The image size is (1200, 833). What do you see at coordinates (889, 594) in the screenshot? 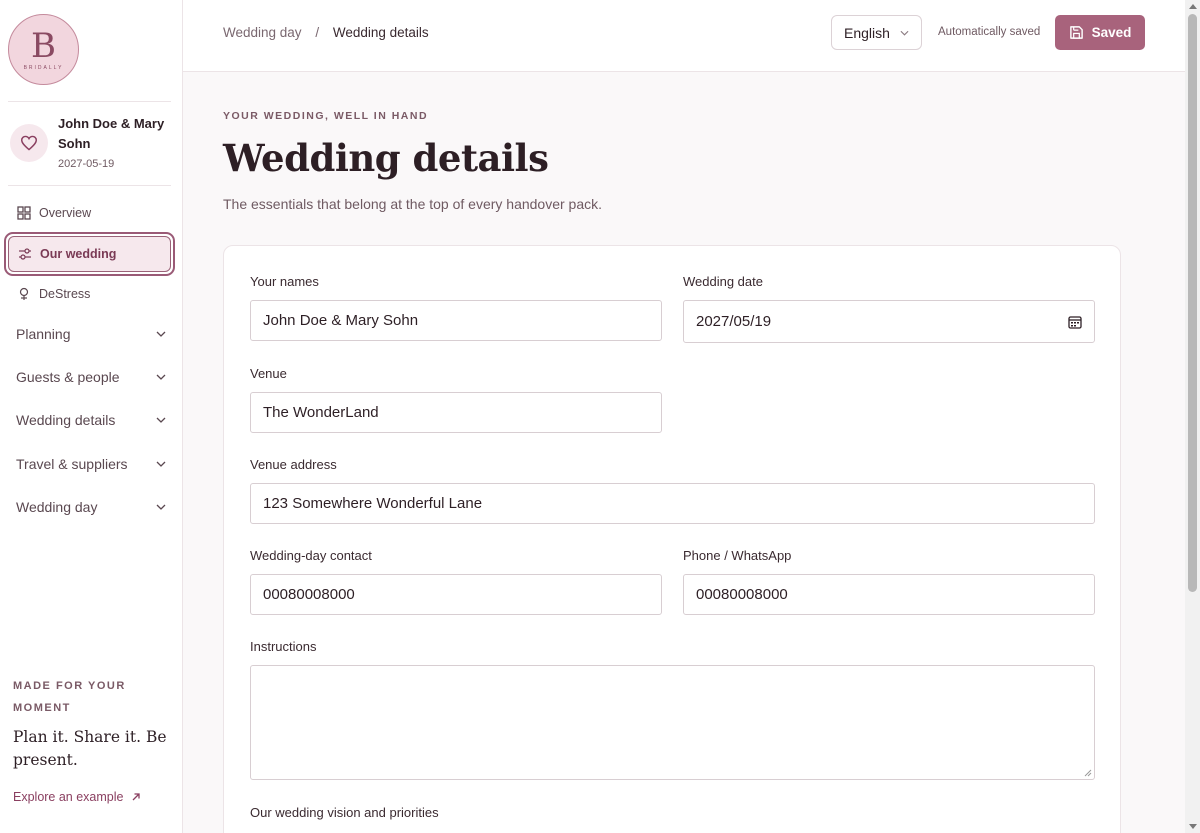
I see `phone-input: 00080008000` at bounding box center [889, 594].